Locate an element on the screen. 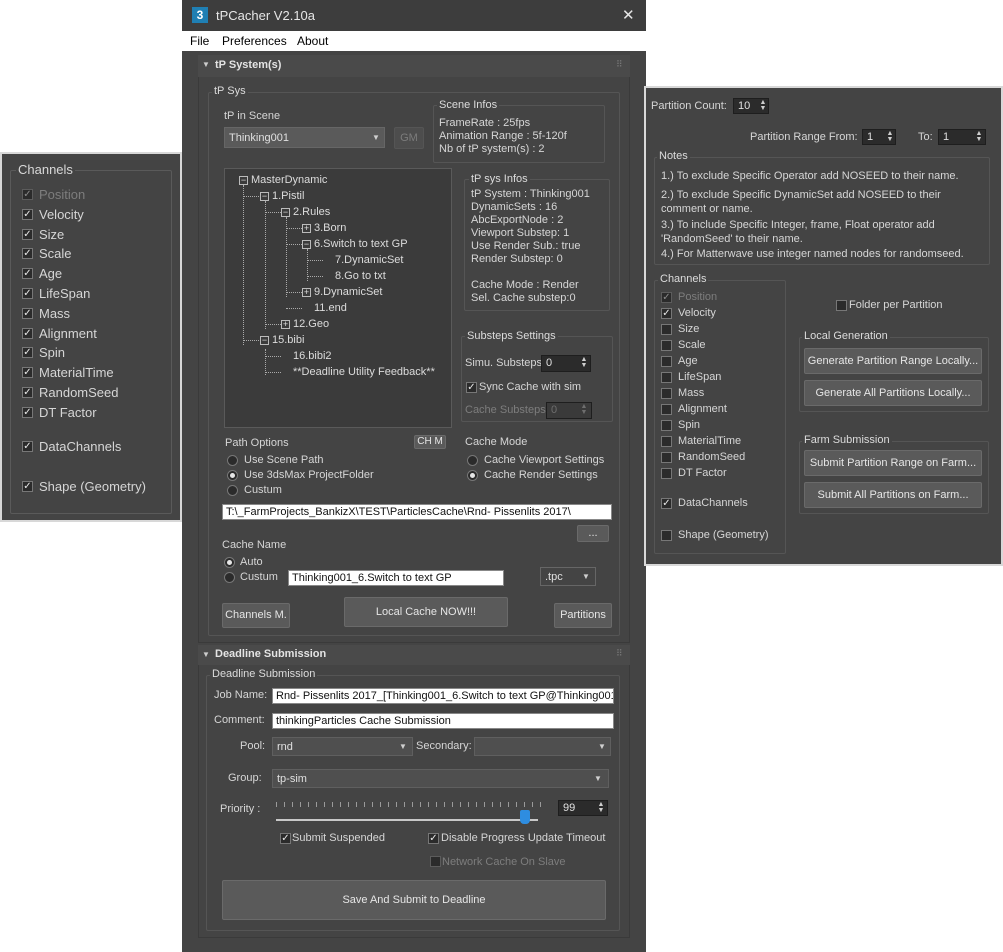  right-channel-label: Age is located at coordinates (688, 361).